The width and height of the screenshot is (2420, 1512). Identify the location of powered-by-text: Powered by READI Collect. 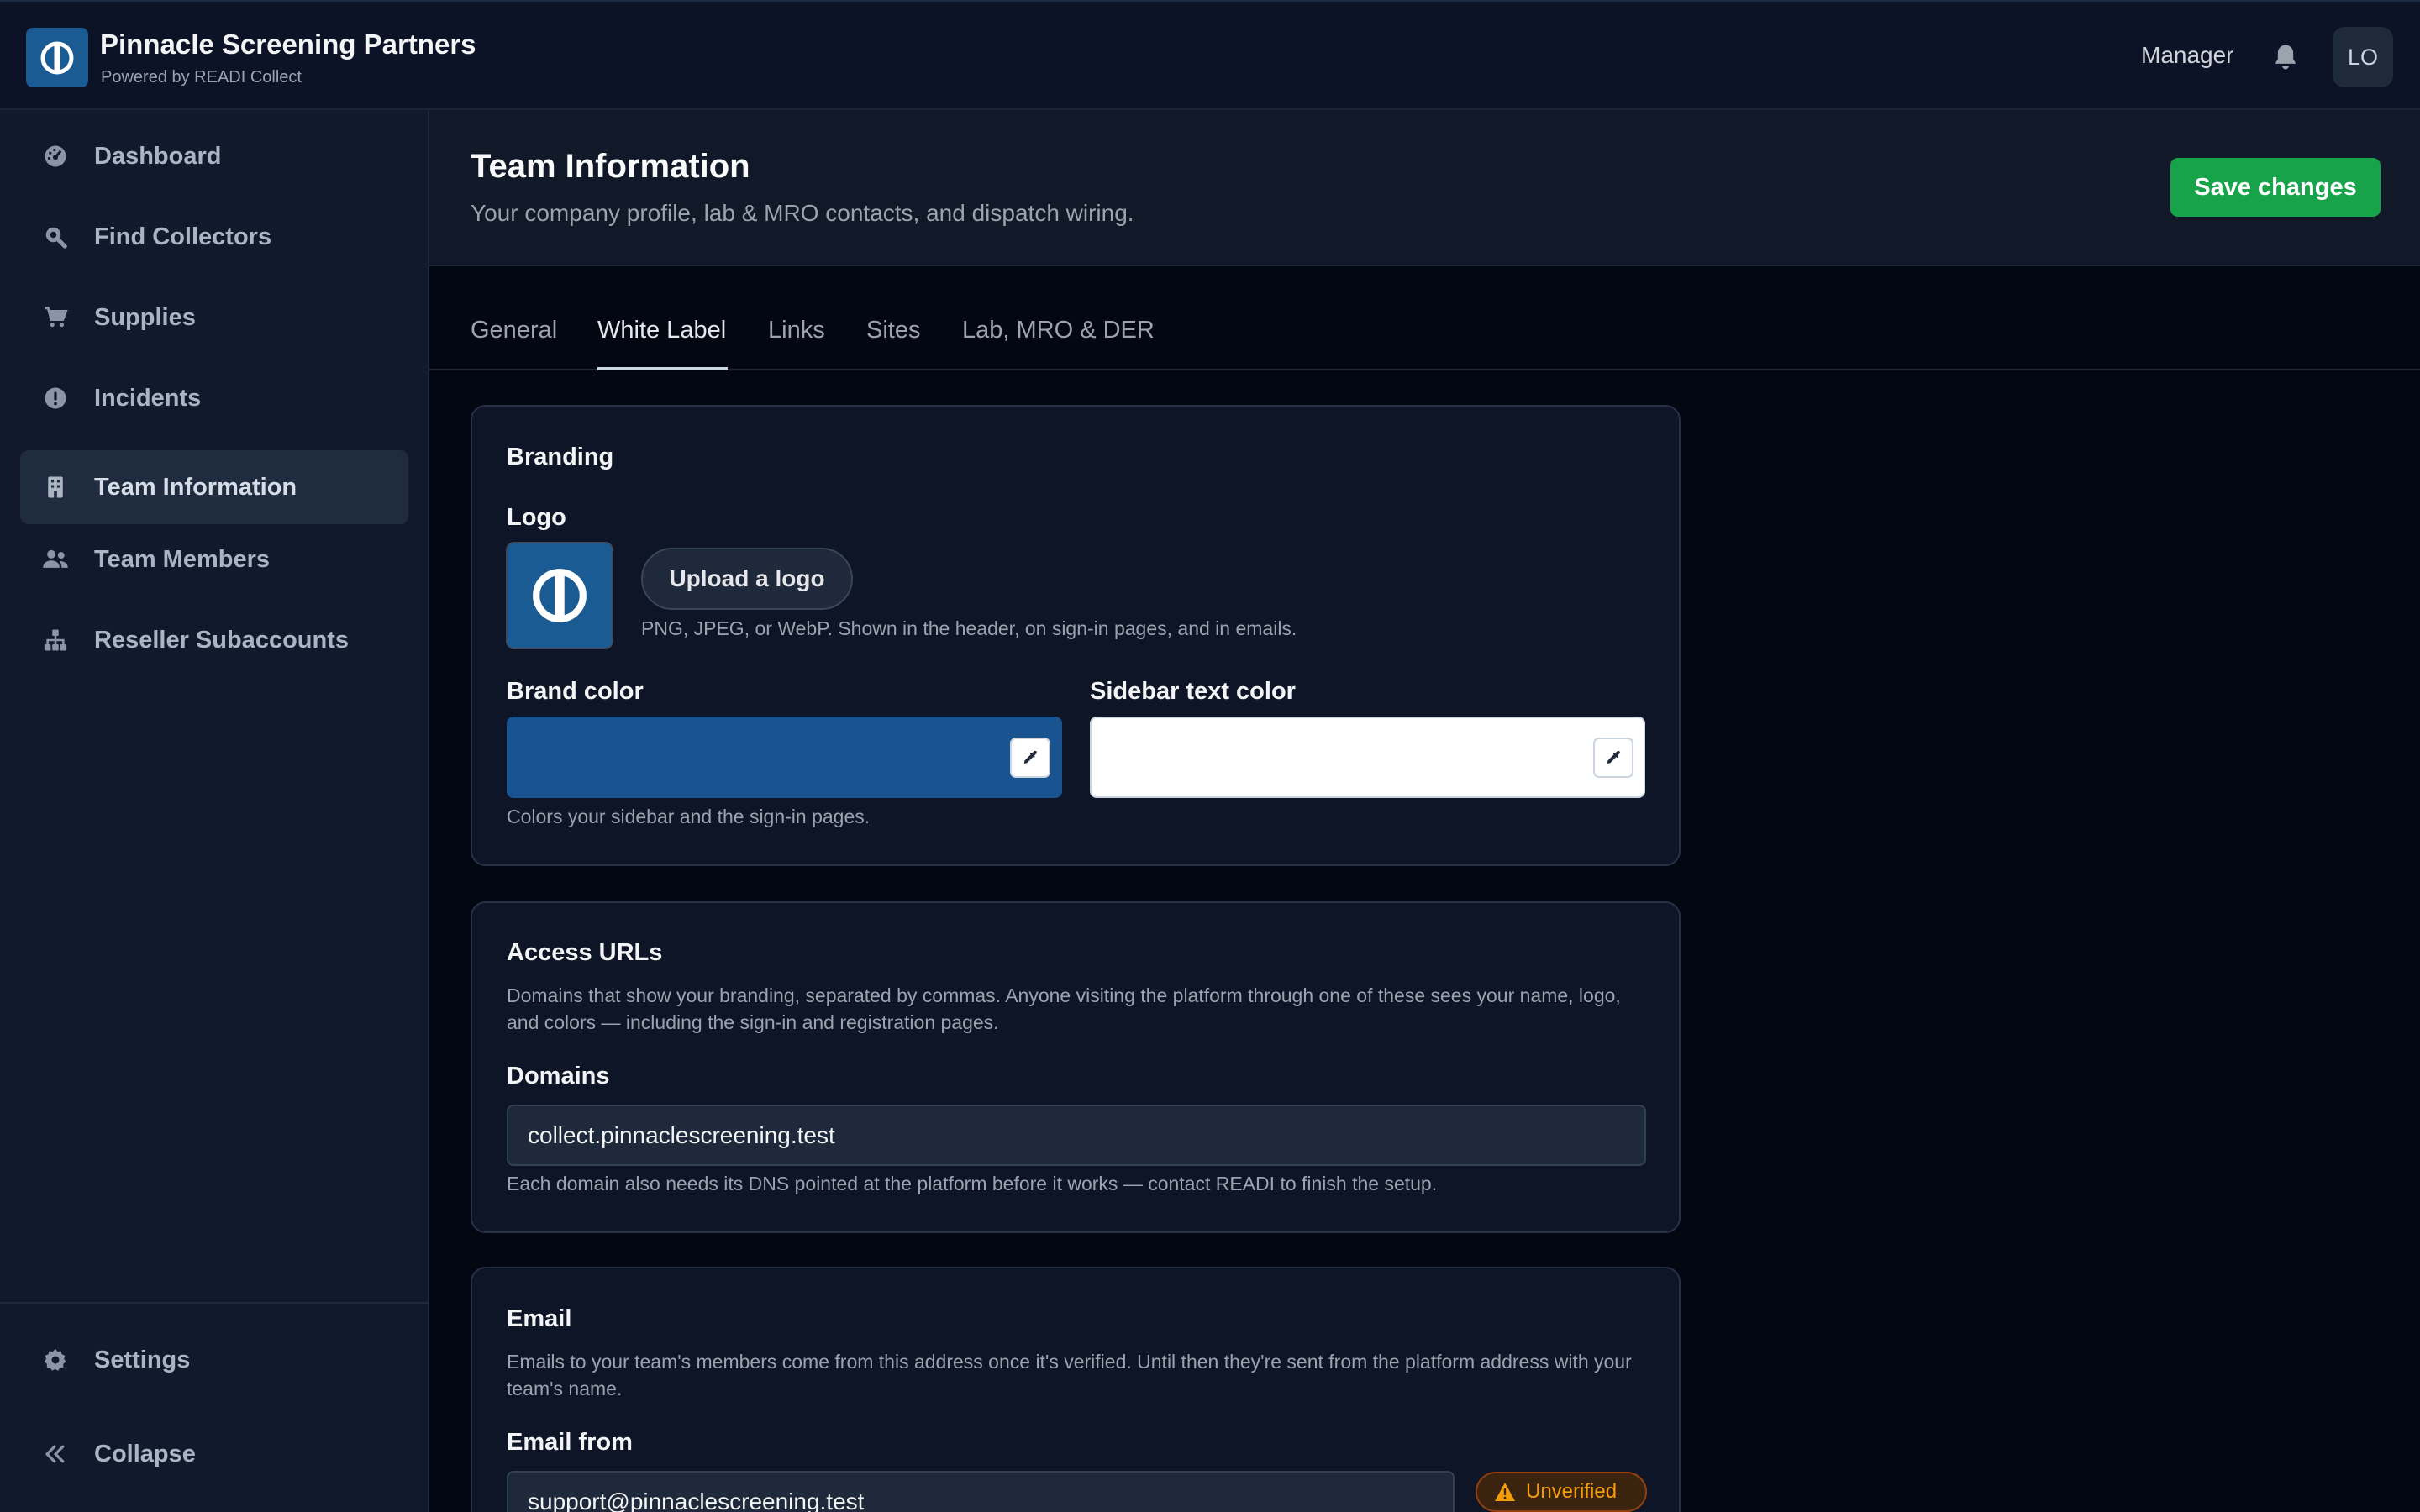
(202, 77).